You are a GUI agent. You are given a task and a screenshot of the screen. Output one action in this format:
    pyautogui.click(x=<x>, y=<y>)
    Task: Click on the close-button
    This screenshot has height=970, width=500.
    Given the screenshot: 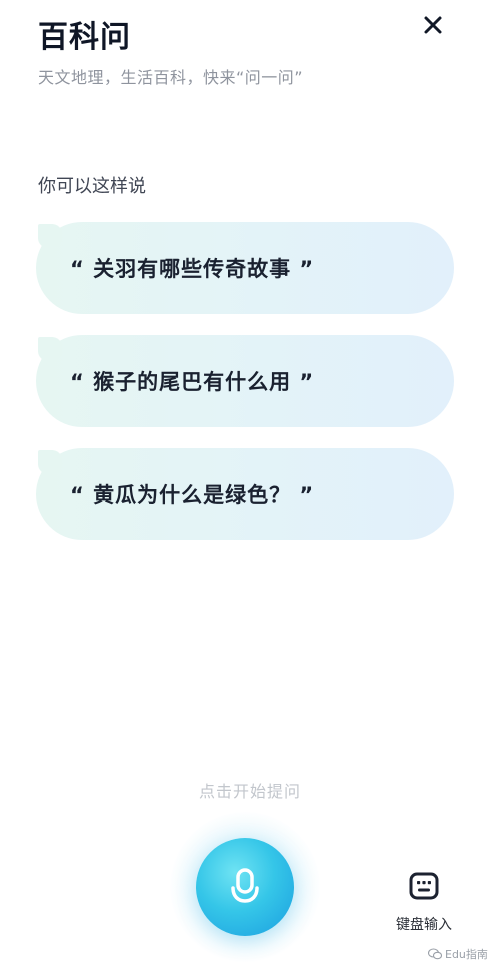 What is the action you would take?
    pyautogui.click(x=433, y=25)
    